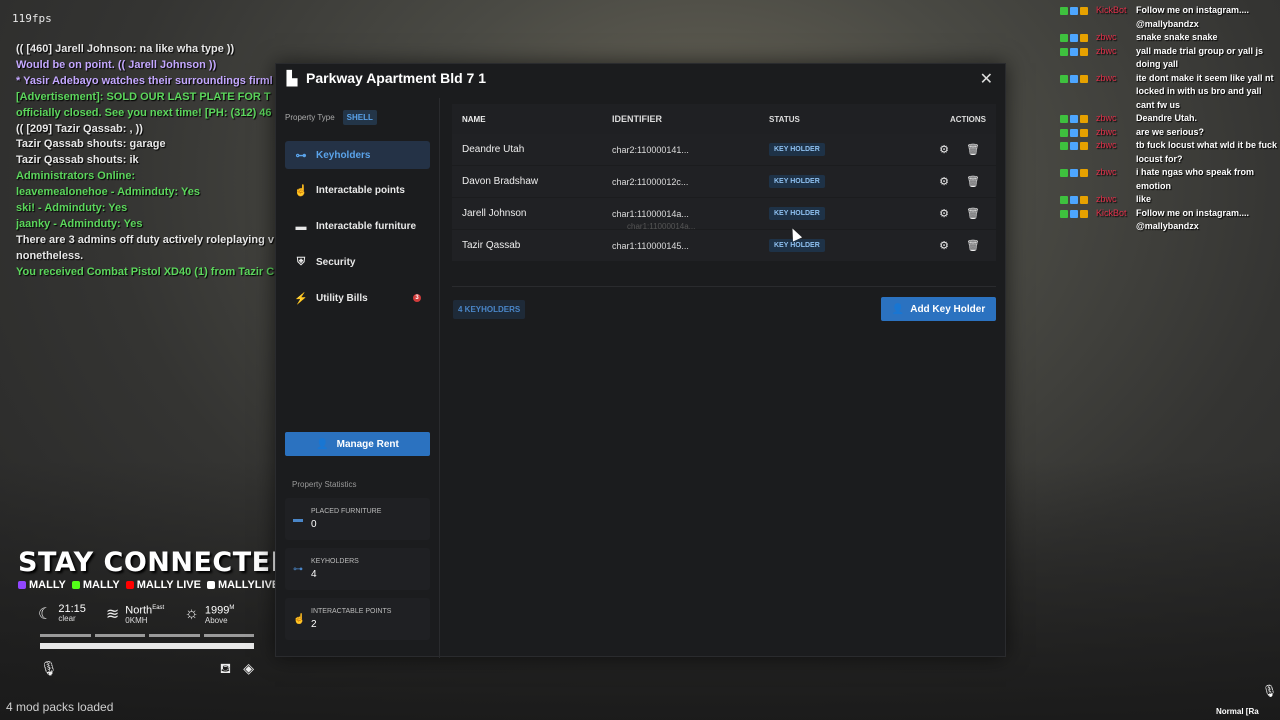 This screenshot has width=1280, height=720. I want to click on shield-icon: ⛨, so click(301, 261).